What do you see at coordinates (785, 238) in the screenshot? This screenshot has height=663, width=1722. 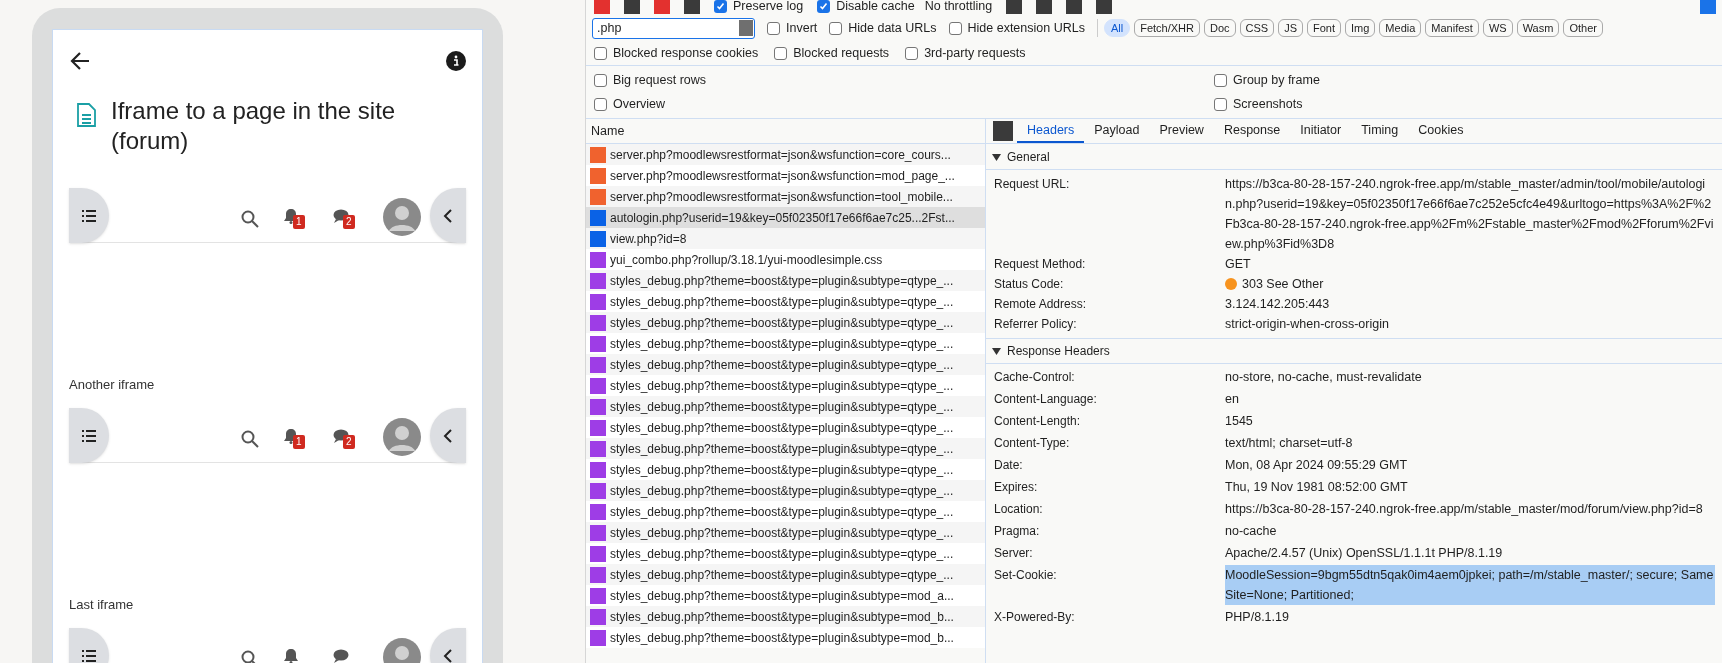 I see `request-row: view.php?id=8` at bounding box center [785, 238].